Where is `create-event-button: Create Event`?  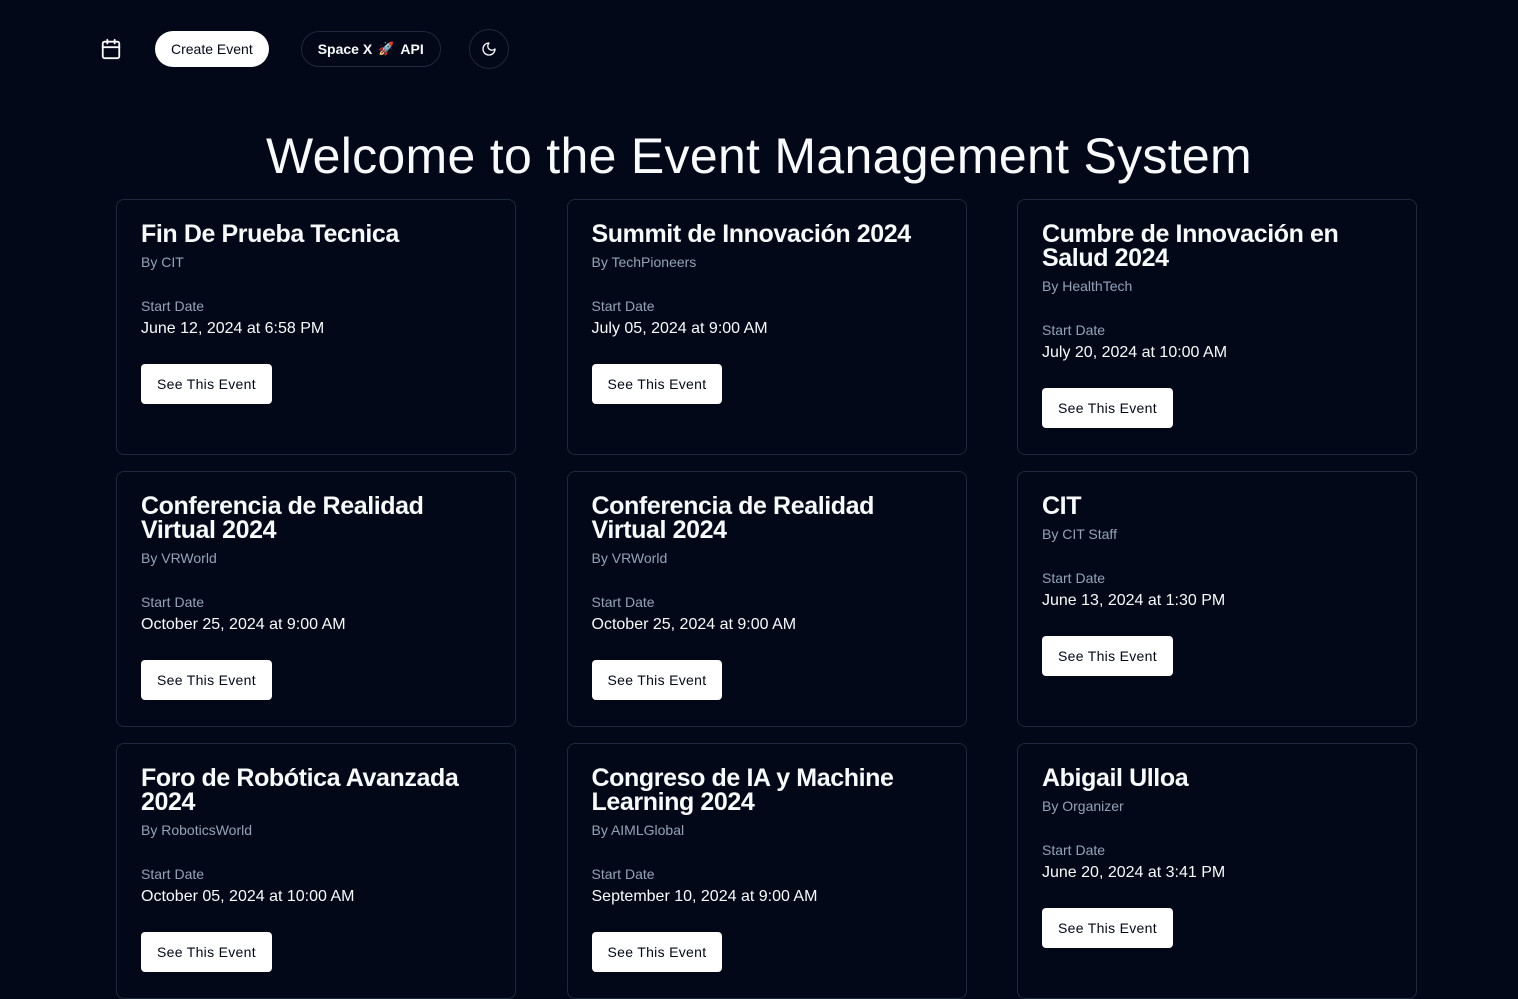
create-event-button: Create Event is located at coordinates (212, 49).